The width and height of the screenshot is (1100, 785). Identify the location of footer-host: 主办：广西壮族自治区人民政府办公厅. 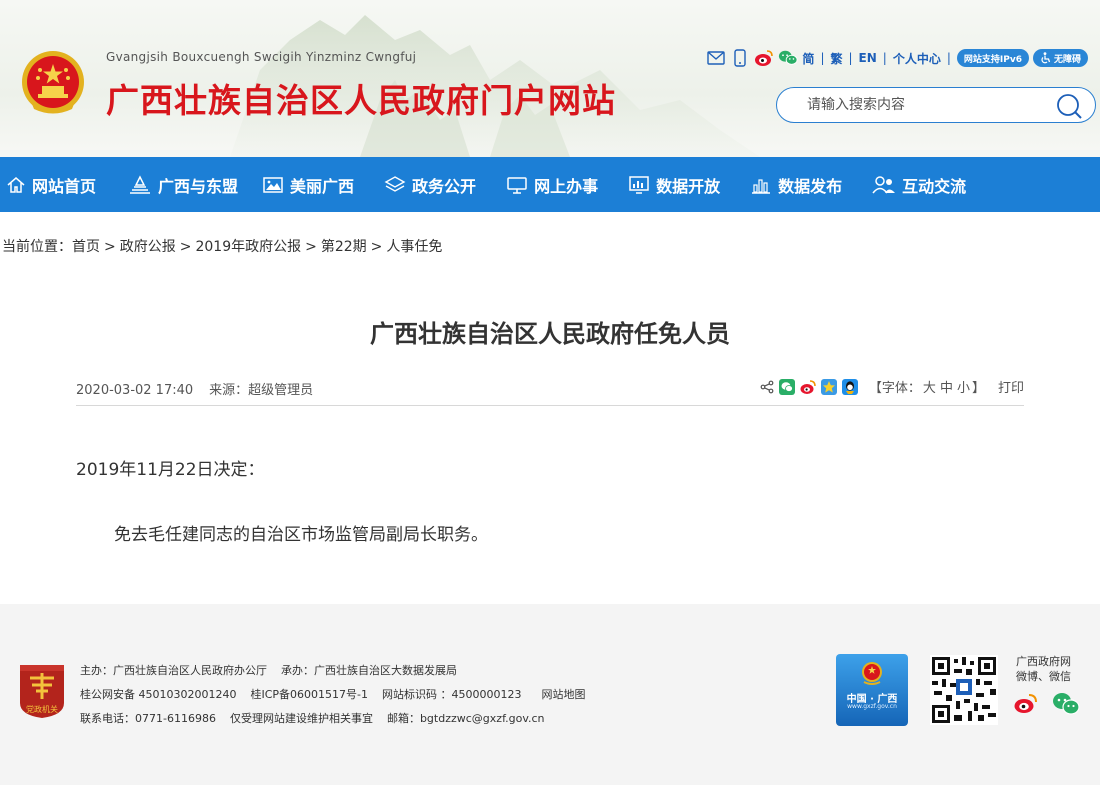
(173, 670).